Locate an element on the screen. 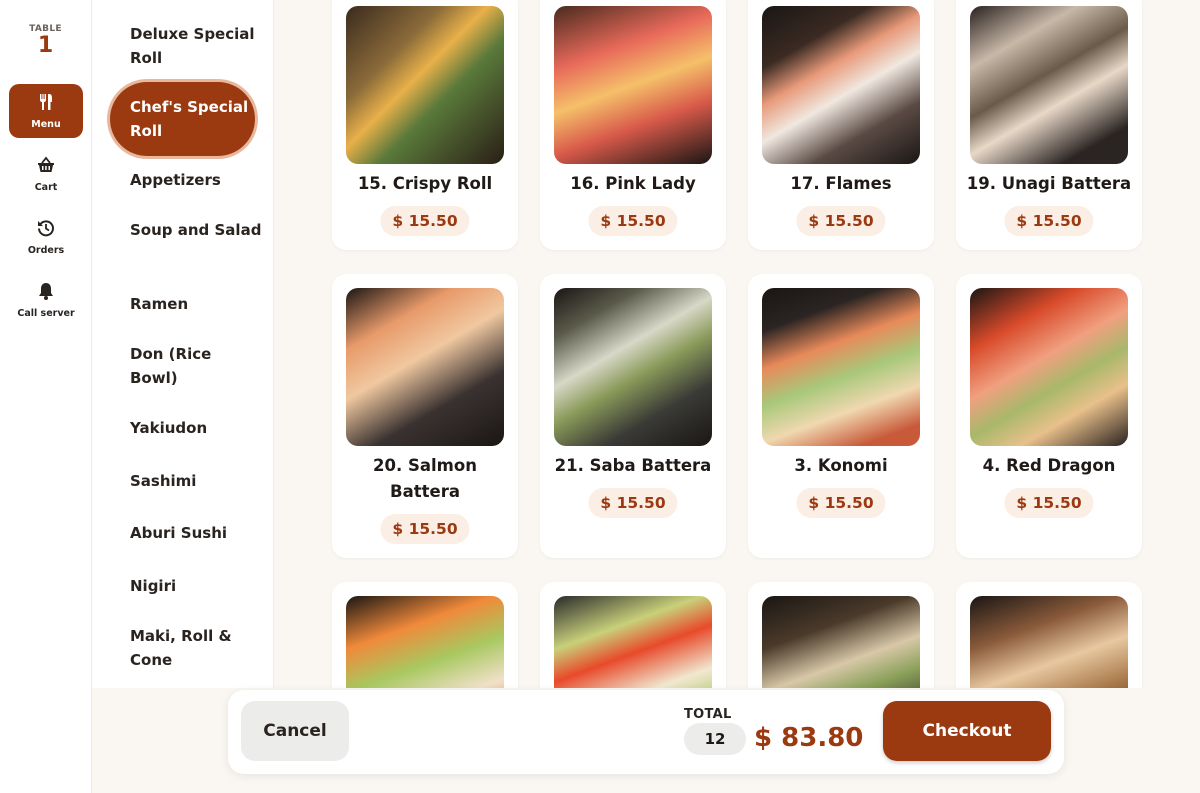  category-don-rice-bowl: Don (Rice Bowl) is located at coordinates (196, 366).